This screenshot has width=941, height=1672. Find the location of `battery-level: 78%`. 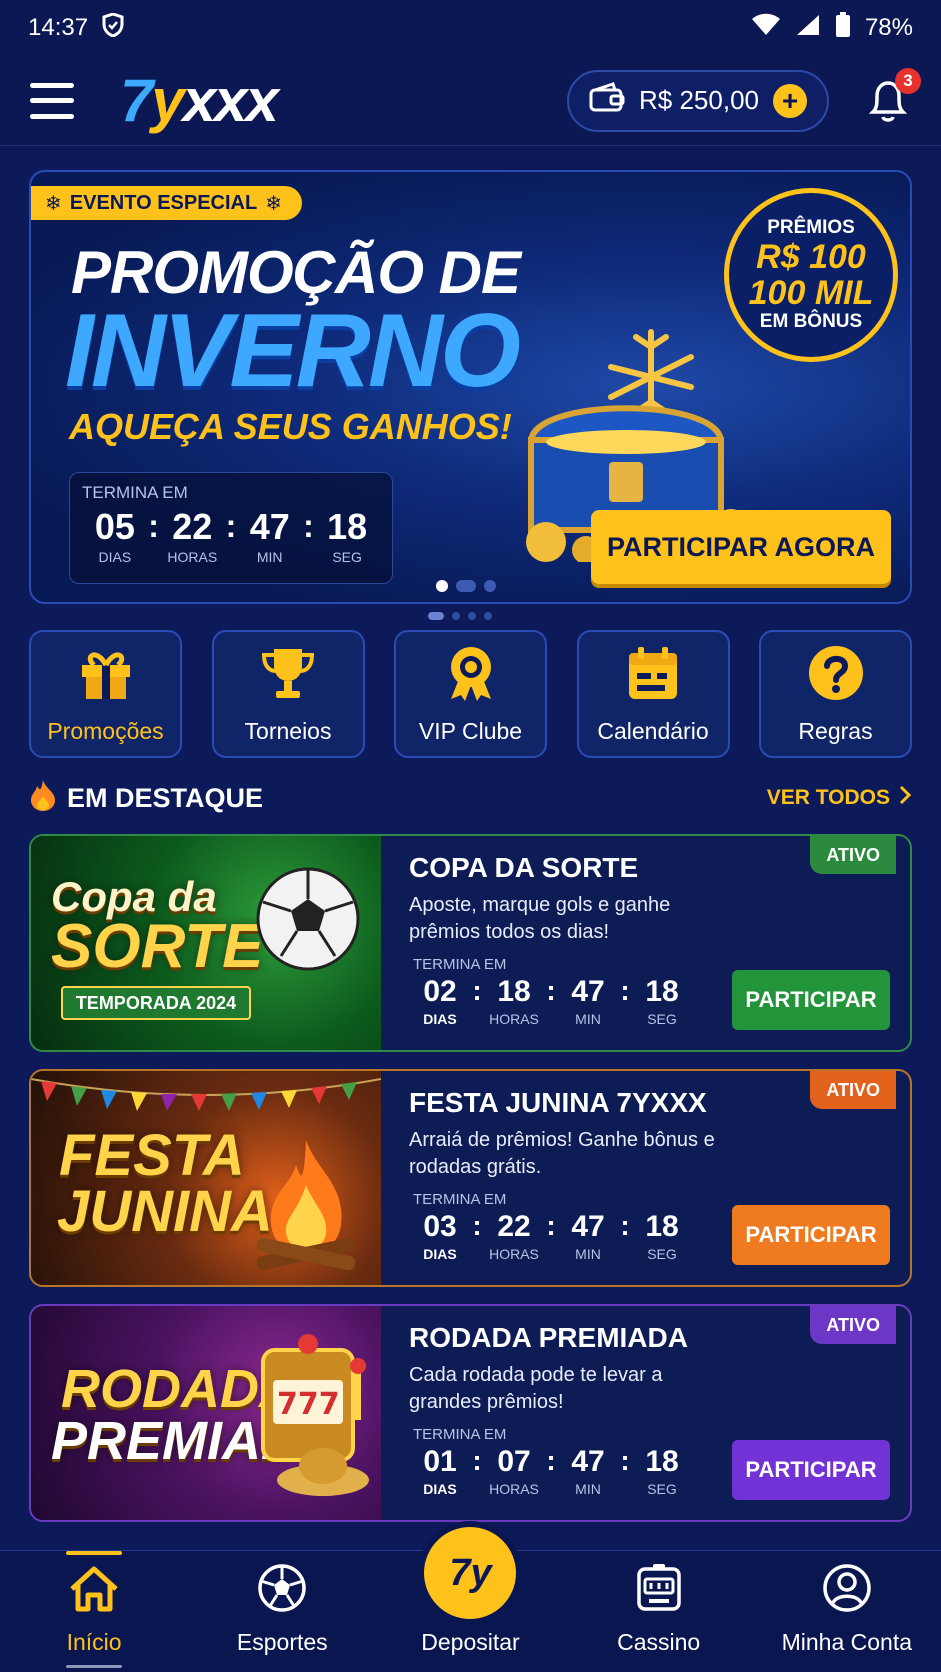

battery-level: 78% is located at coordinates (888, 27).